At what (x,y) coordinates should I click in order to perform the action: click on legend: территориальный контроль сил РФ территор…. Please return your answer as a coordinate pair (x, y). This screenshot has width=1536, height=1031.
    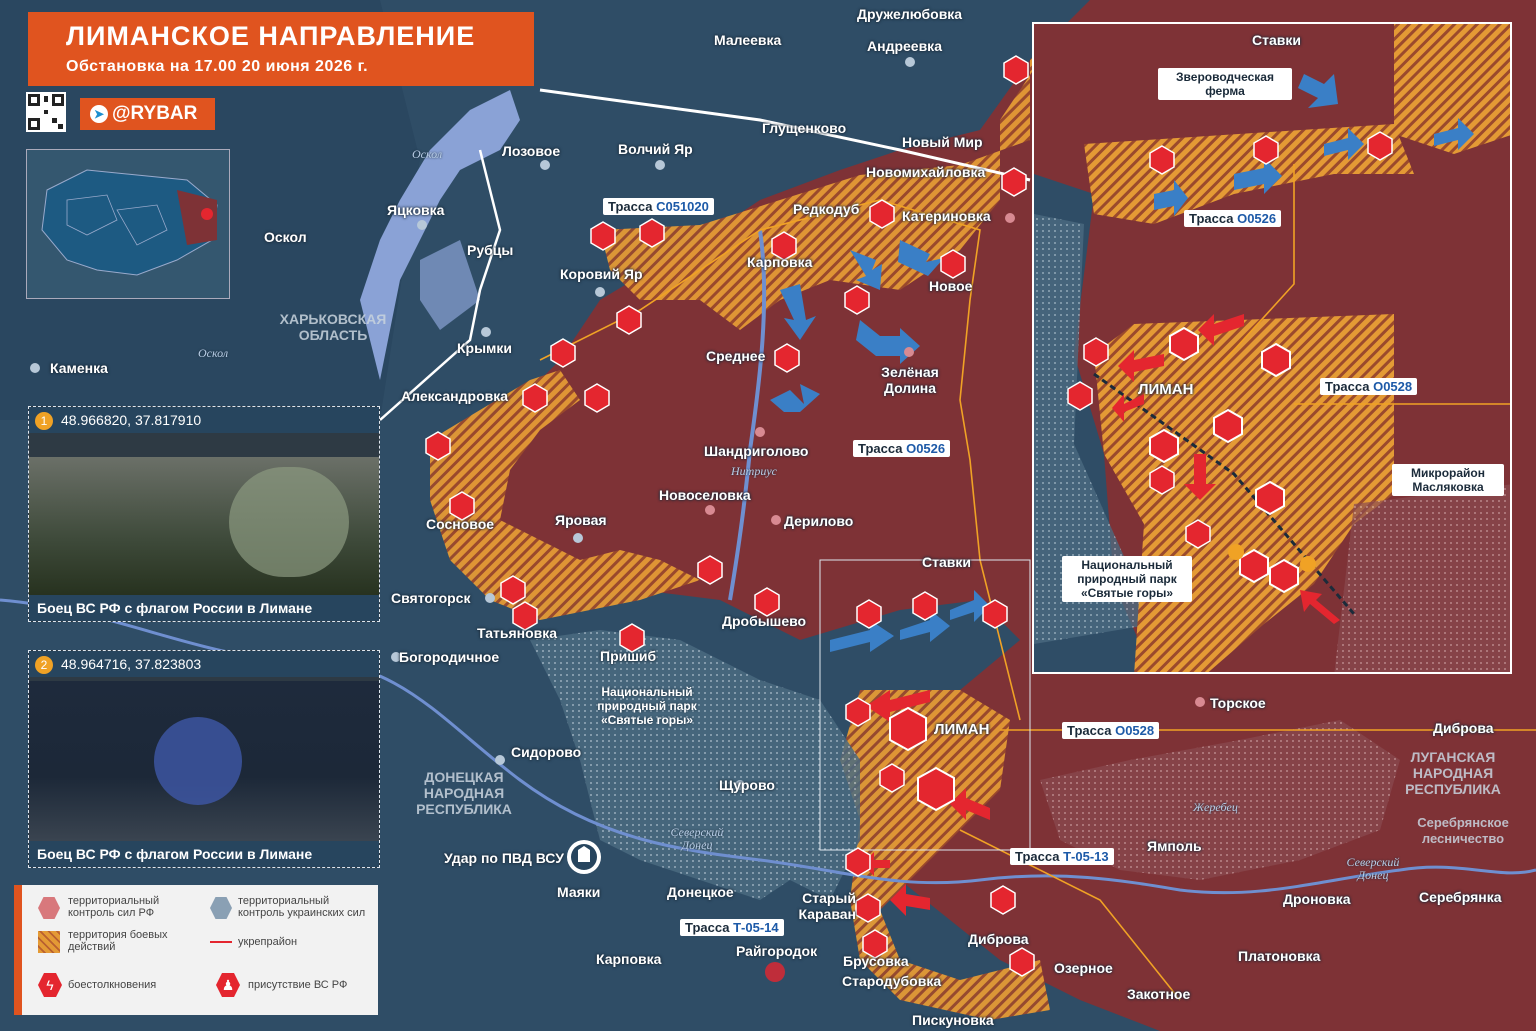
    Looking at the image, I should click on (196, 950).